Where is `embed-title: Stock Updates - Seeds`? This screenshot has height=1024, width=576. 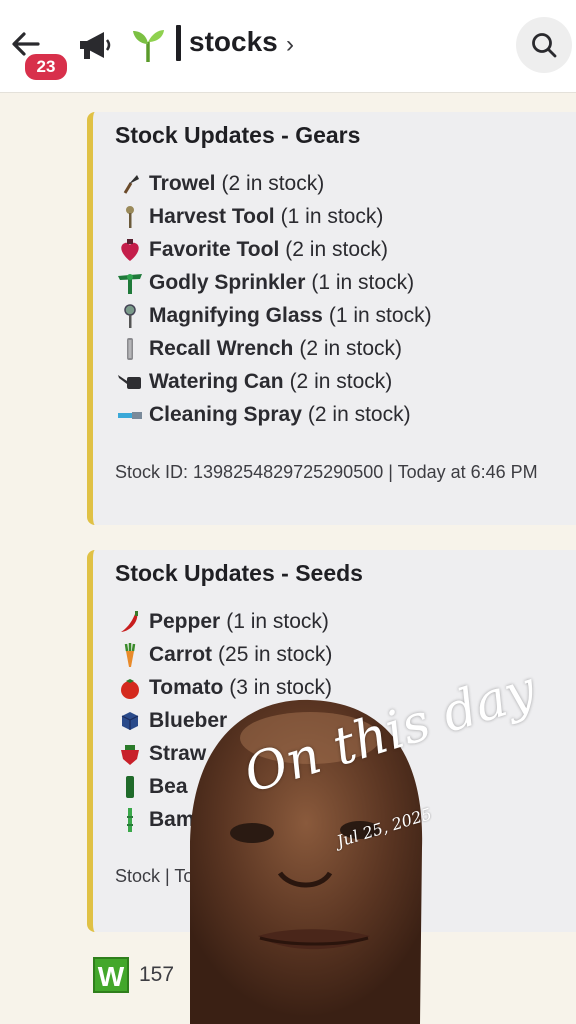 embed-title: Stock Updates - Seeds is located at coordinates (239, 573).